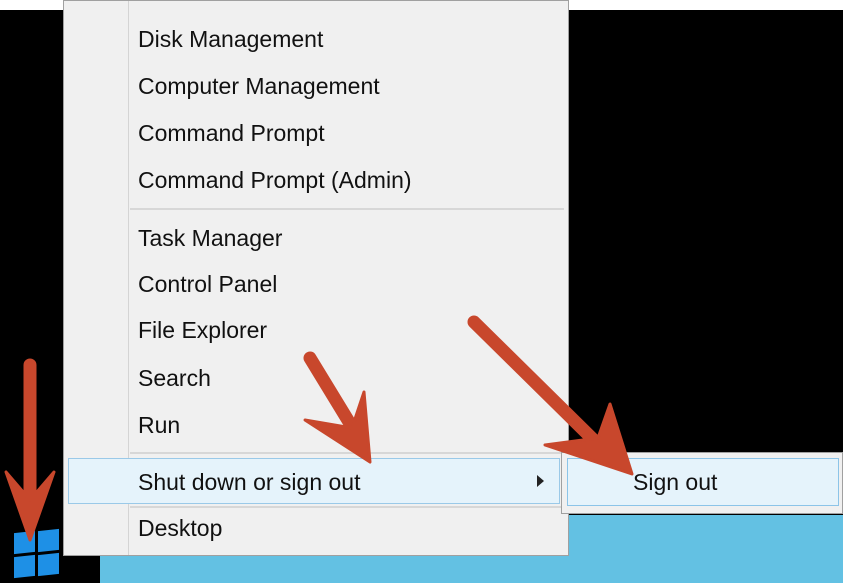 The height and width of the screenshot is (583, 843). What do you see at coordinates (249, 482) in the screenshot?
I see `menu-item-shut-down-or-sign-out: Shut down or sign out` at bounding box center [249, 482].